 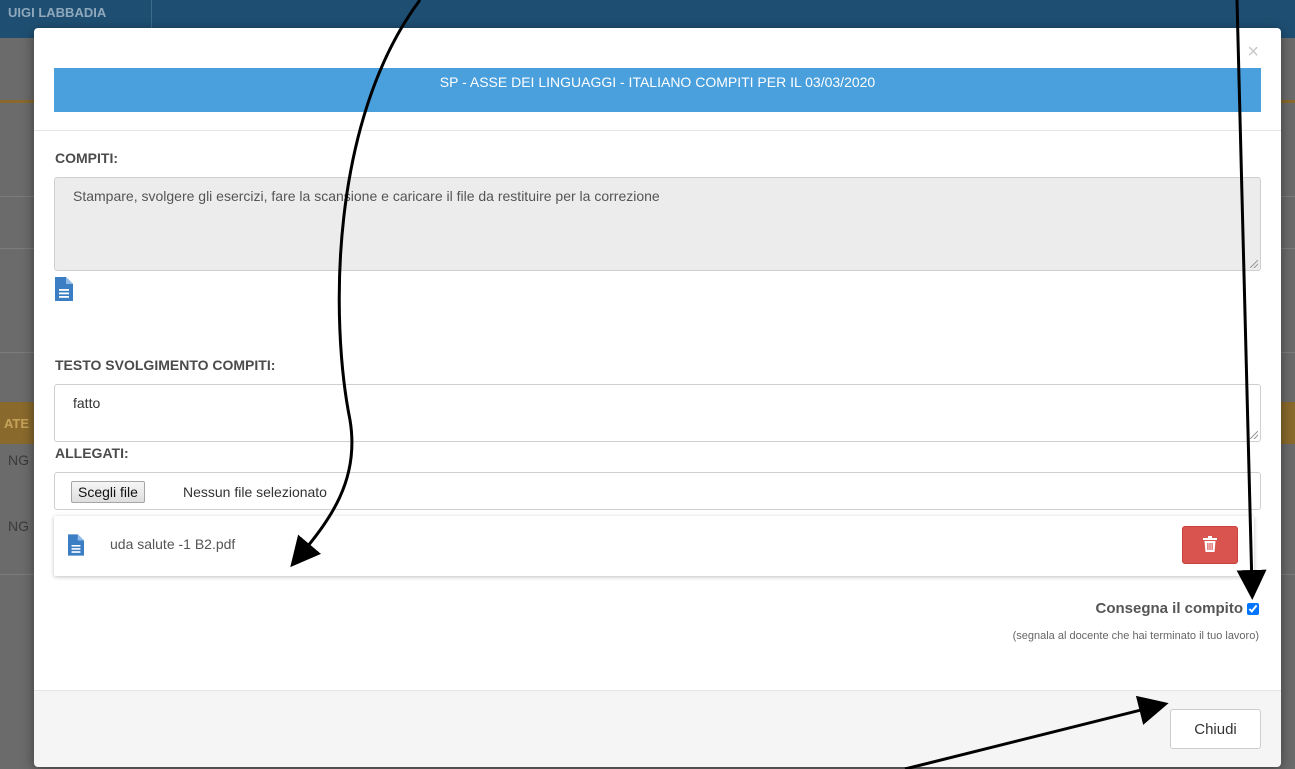 I want to click on close-icon: ×, so click(x=1253, y=52).